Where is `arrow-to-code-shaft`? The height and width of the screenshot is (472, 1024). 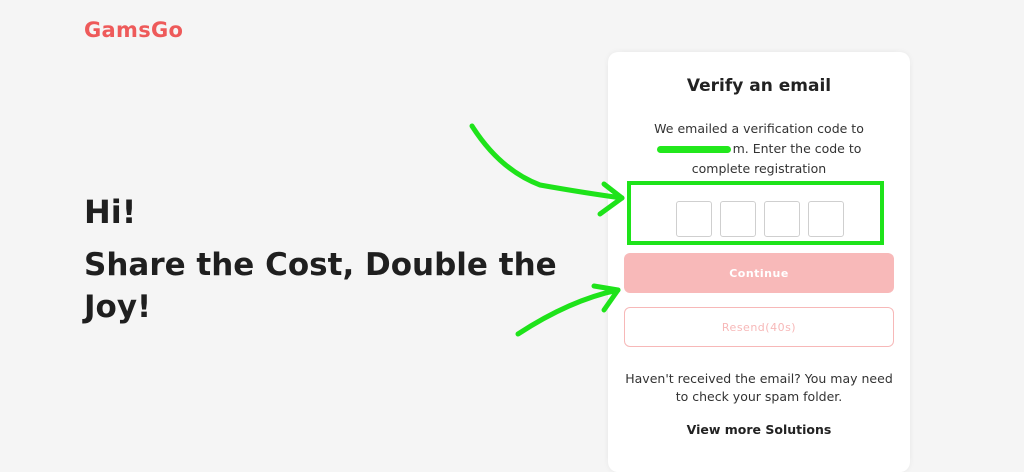
arrow-to-code-shaft is located at coordinates (547, 162).